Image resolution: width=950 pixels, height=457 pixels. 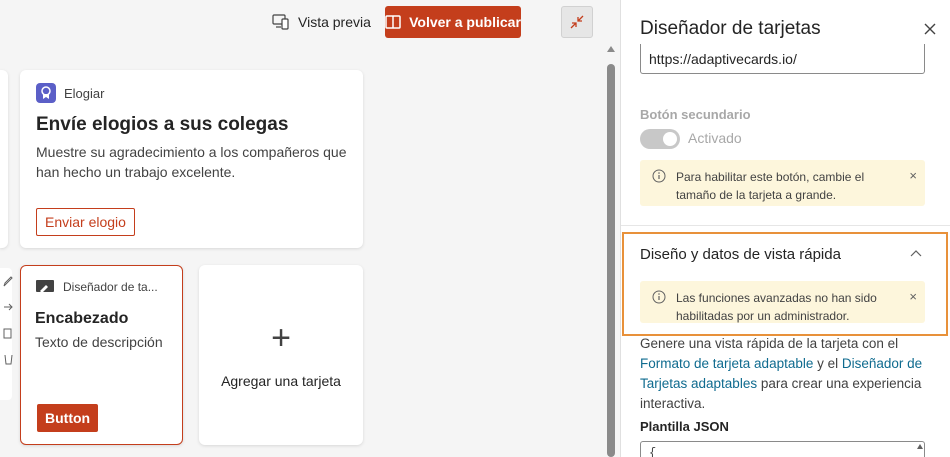 I want to click on add-card-button: + Agregar una tarjeta, so click(x=281, y=355).